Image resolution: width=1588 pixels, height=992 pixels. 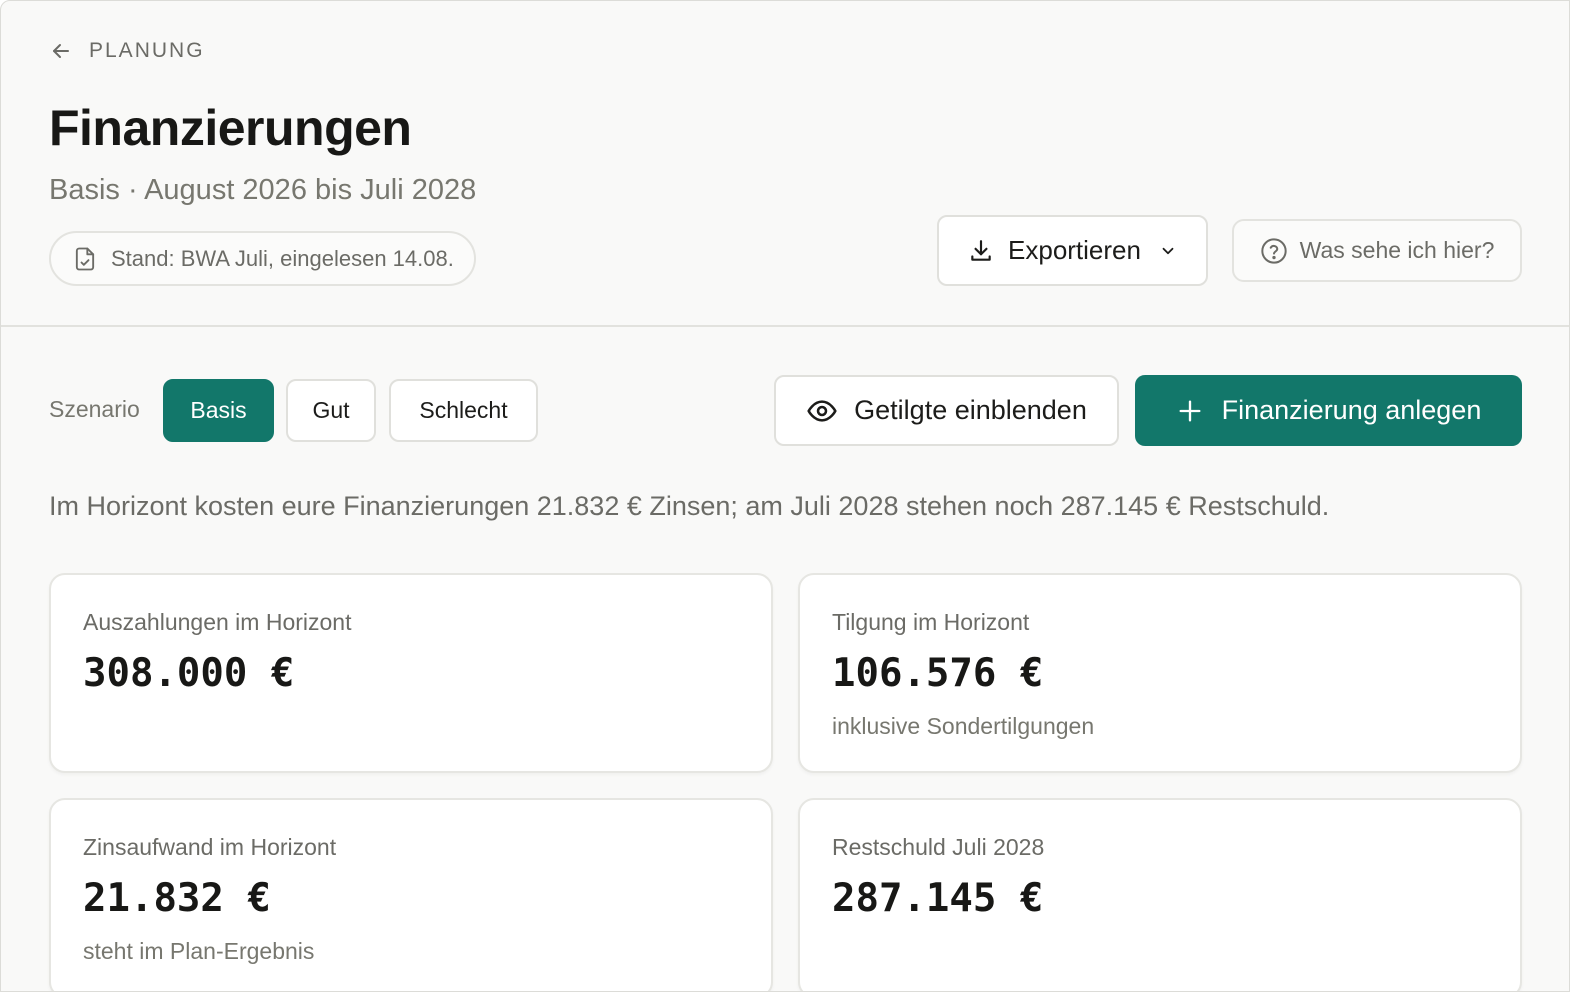 I want to click on add-financing-button: Finanzierung anlegen, so click(x=1328, y=410).